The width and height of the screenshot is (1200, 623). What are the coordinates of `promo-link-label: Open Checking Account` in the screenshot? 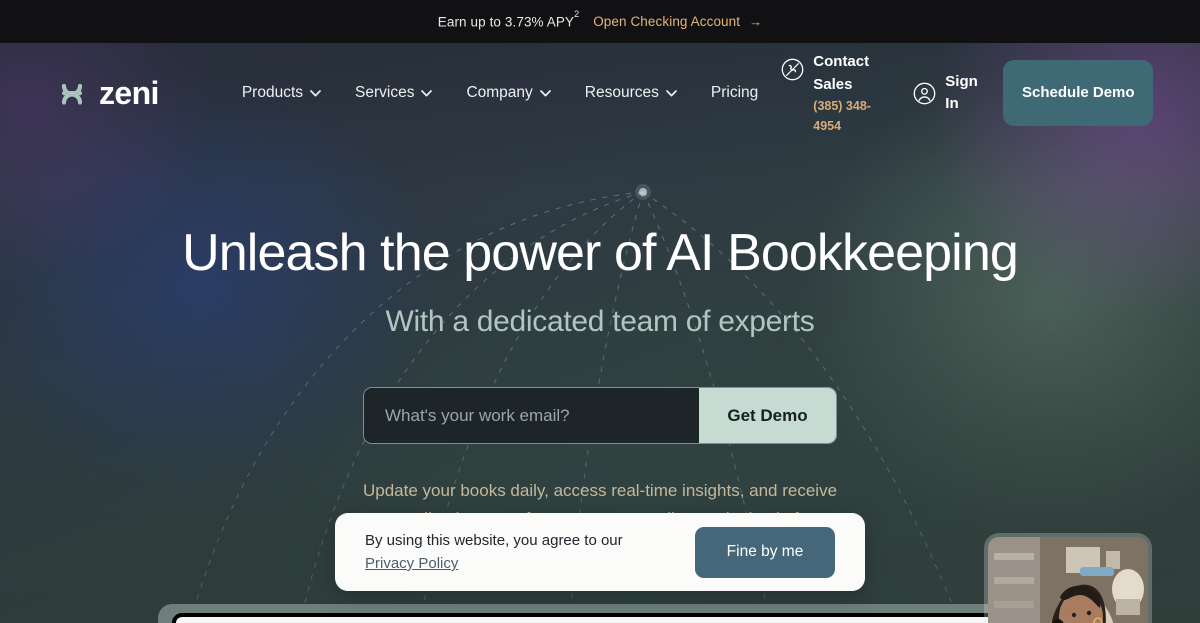 It's located at (667, 21).